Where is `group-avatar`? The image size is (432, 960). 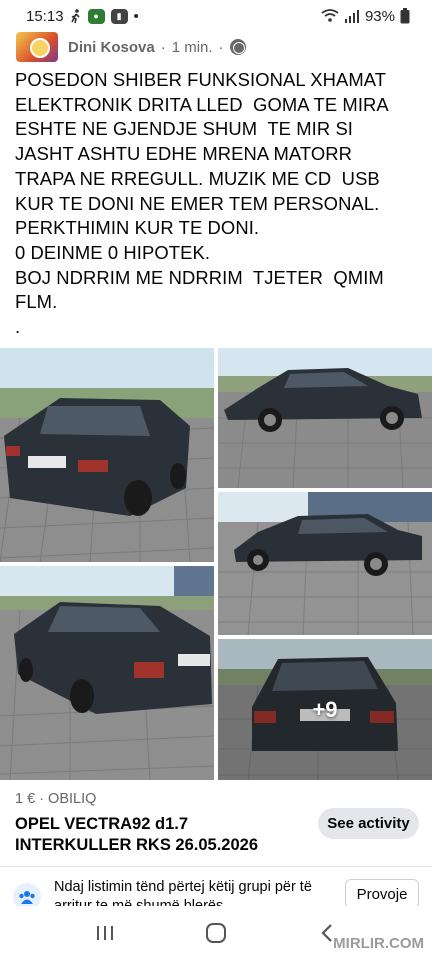
group-avatar is located at coordinates (37, 47).